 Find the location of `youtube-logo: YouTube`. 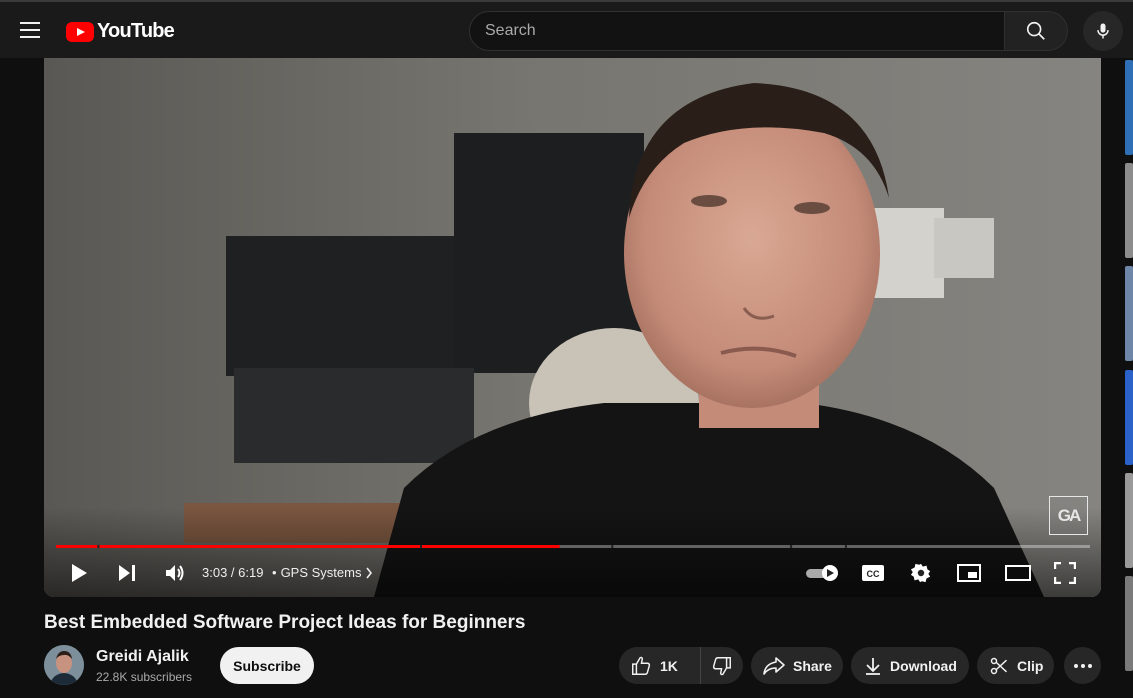

youtube-logo: YouTube is located at coordinates (120, 31).